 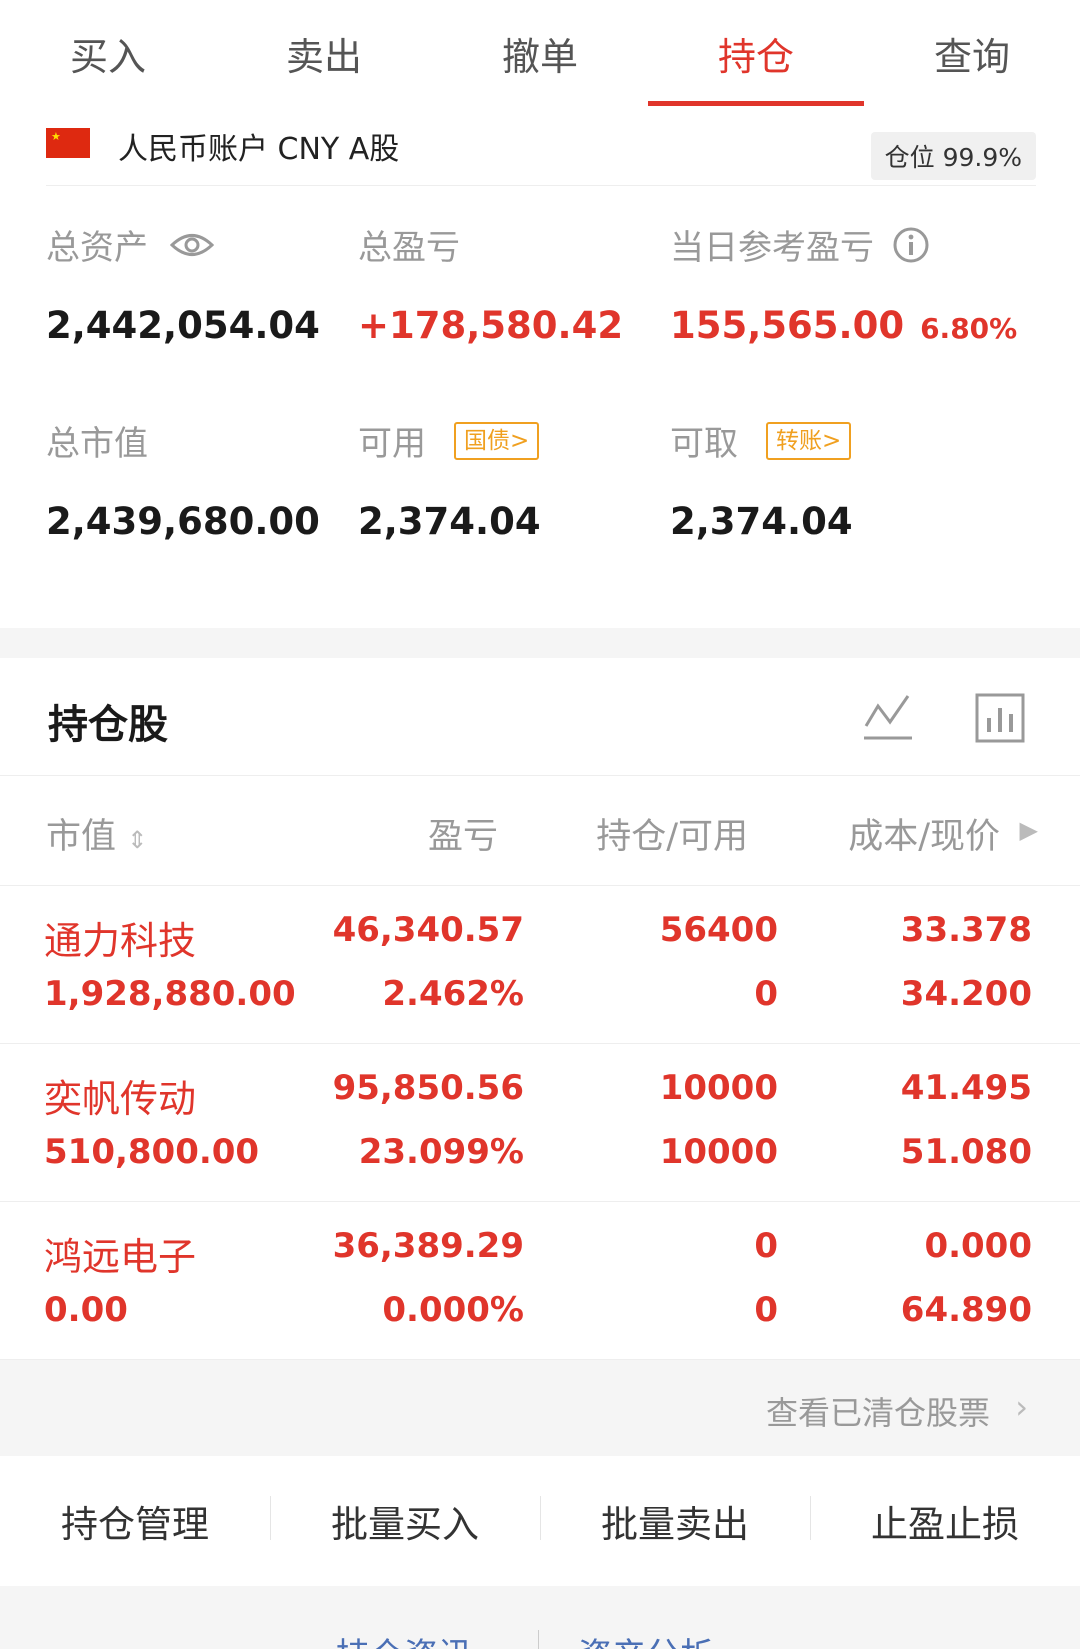 I want to click on stock-price: 64.890, so click(x=966, y=1310).